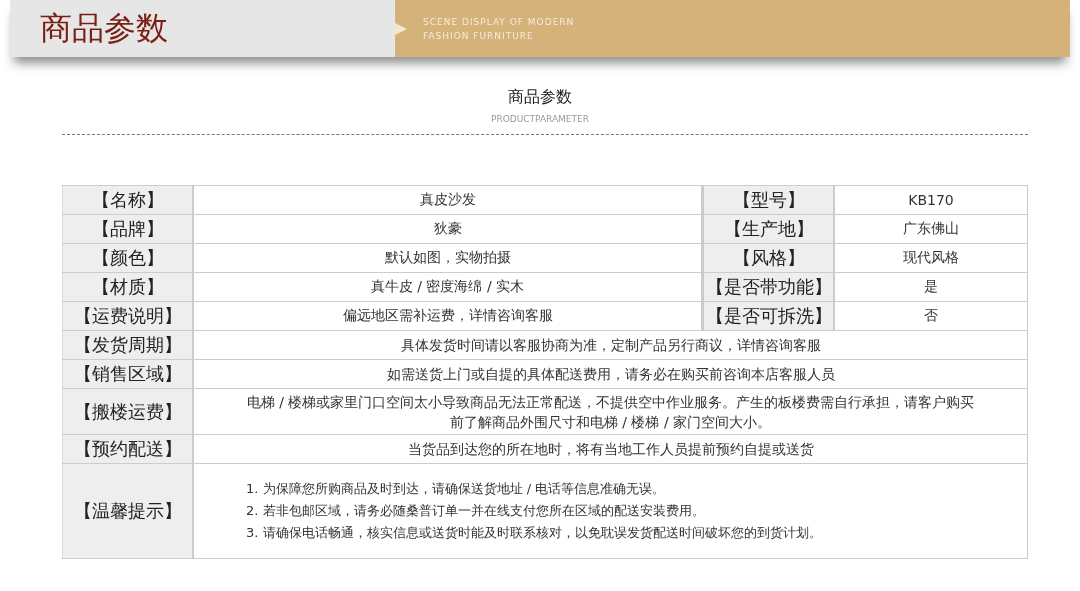  What do you see at coordinates (611, 345) in the screenshot?
I see `value-cell: 具体发货时间请以客服协商为准，定制产品另行商议，详情咨询客服` at bounding box center [611, 345].